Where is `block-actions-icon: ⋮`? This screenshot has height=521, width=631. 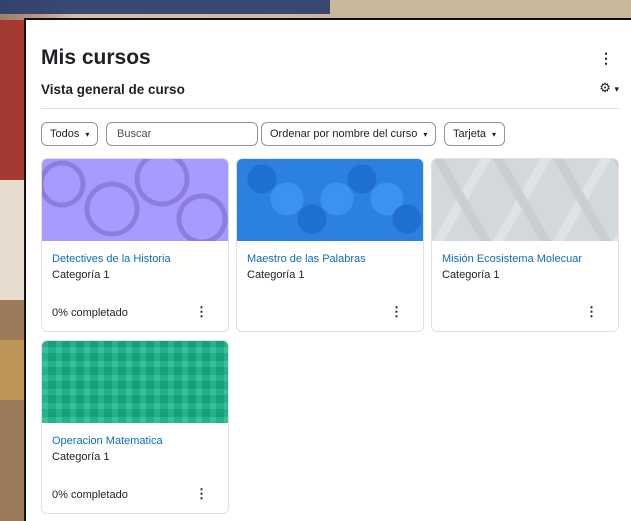 block-actions-icon: ⋮ is located at coordinates (606, 58).